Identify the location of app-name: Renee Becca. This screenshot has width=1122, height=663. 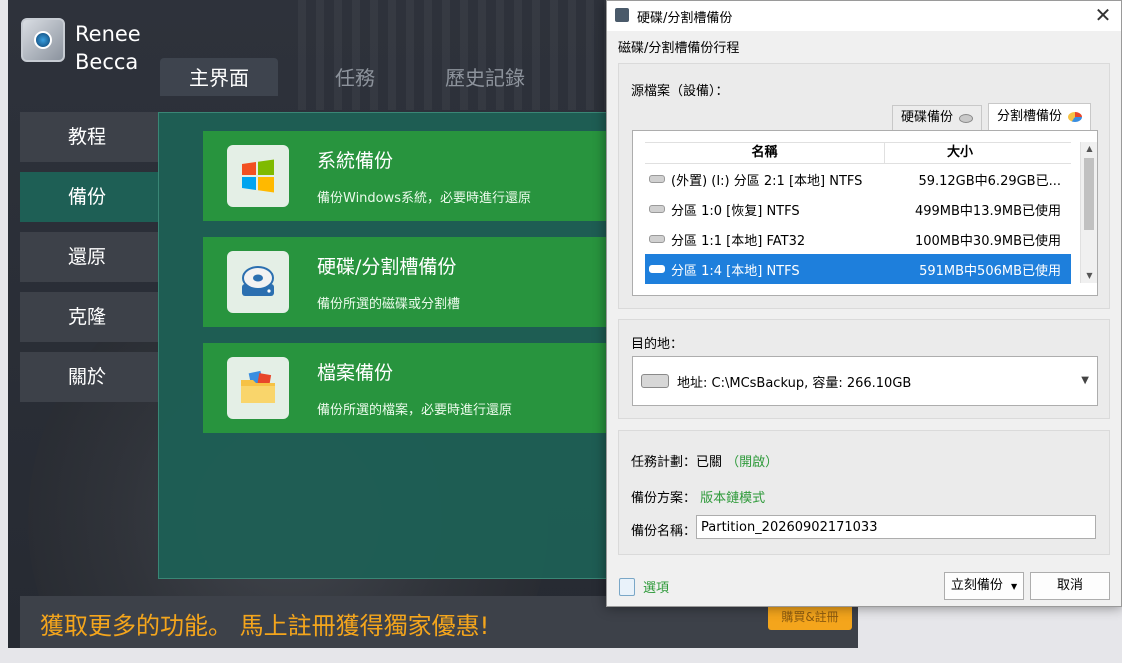
(108, 48).